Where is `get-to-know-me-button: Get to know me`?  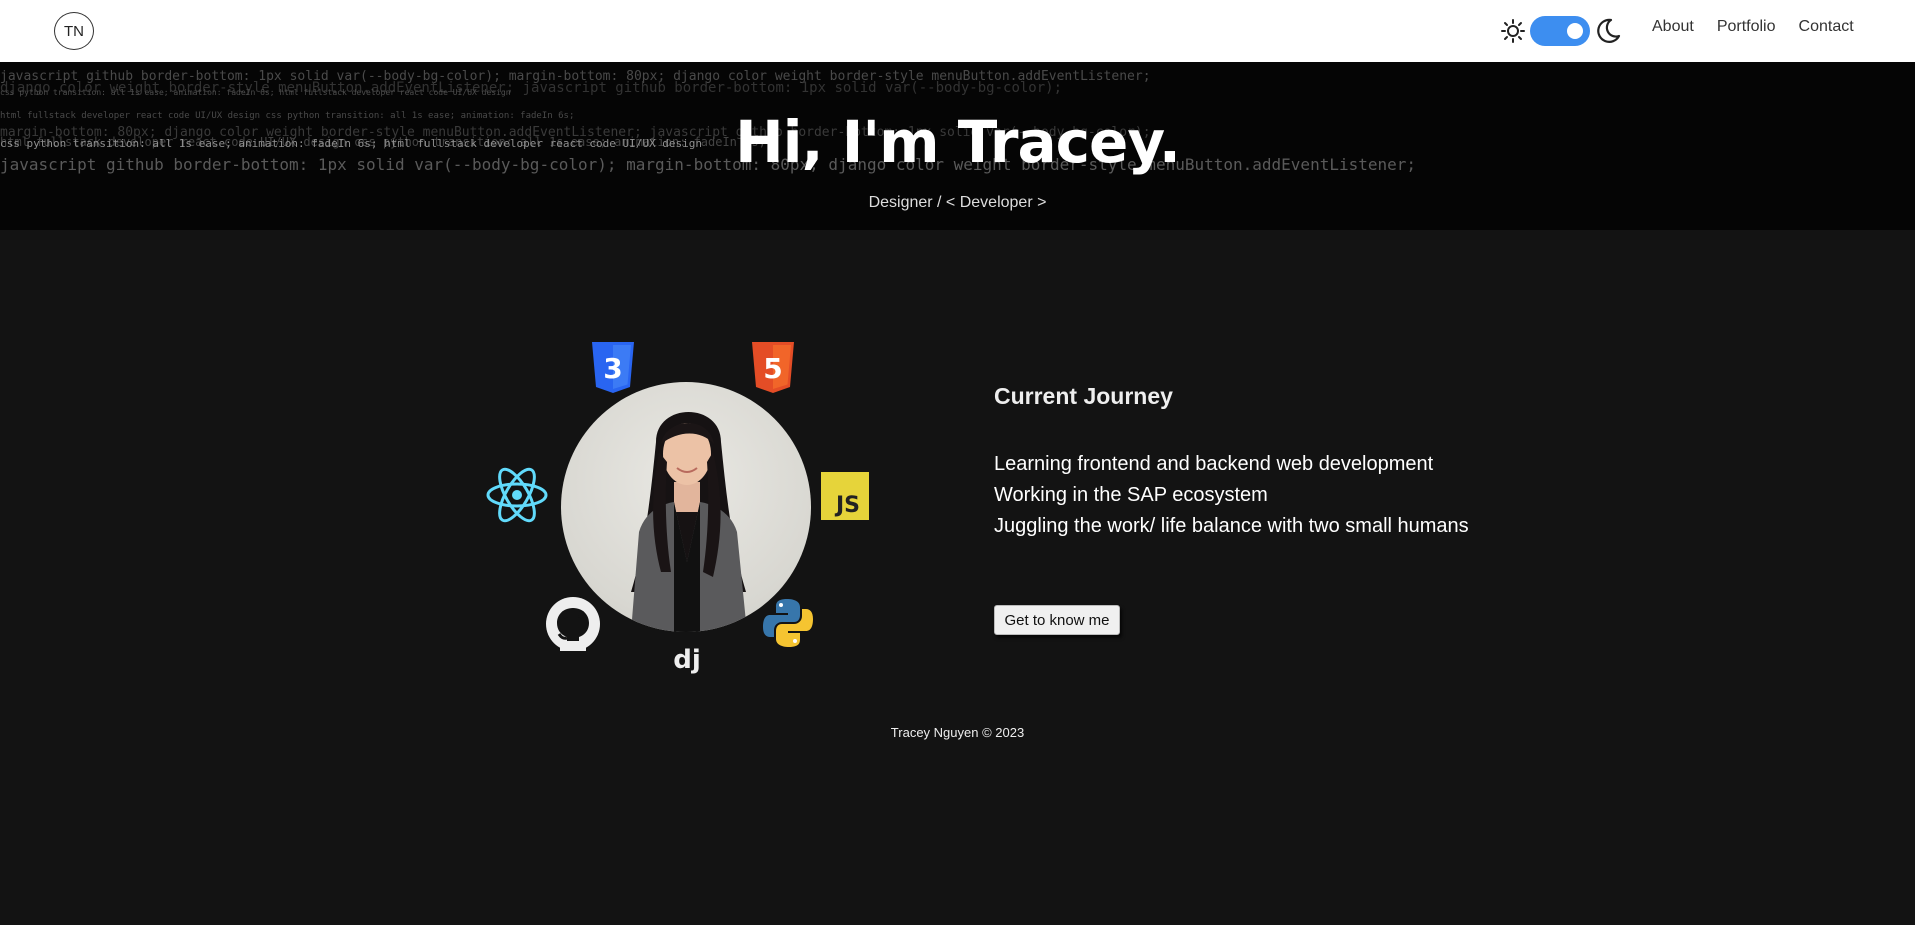
get-to-know-me-button: Get to know me is located at coordinates (1057, 620).